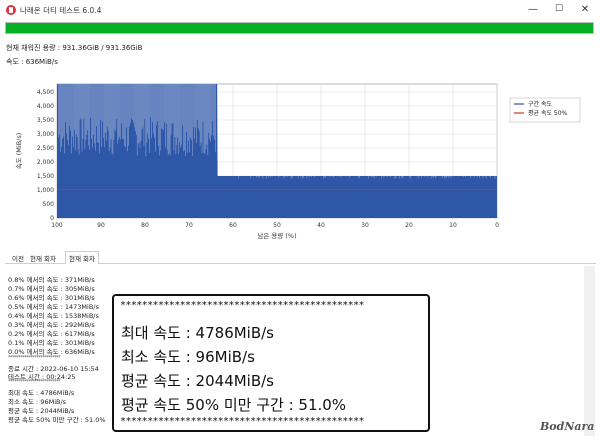  I want to click on tab-current-label: 현재 회차, so click(82, 259).